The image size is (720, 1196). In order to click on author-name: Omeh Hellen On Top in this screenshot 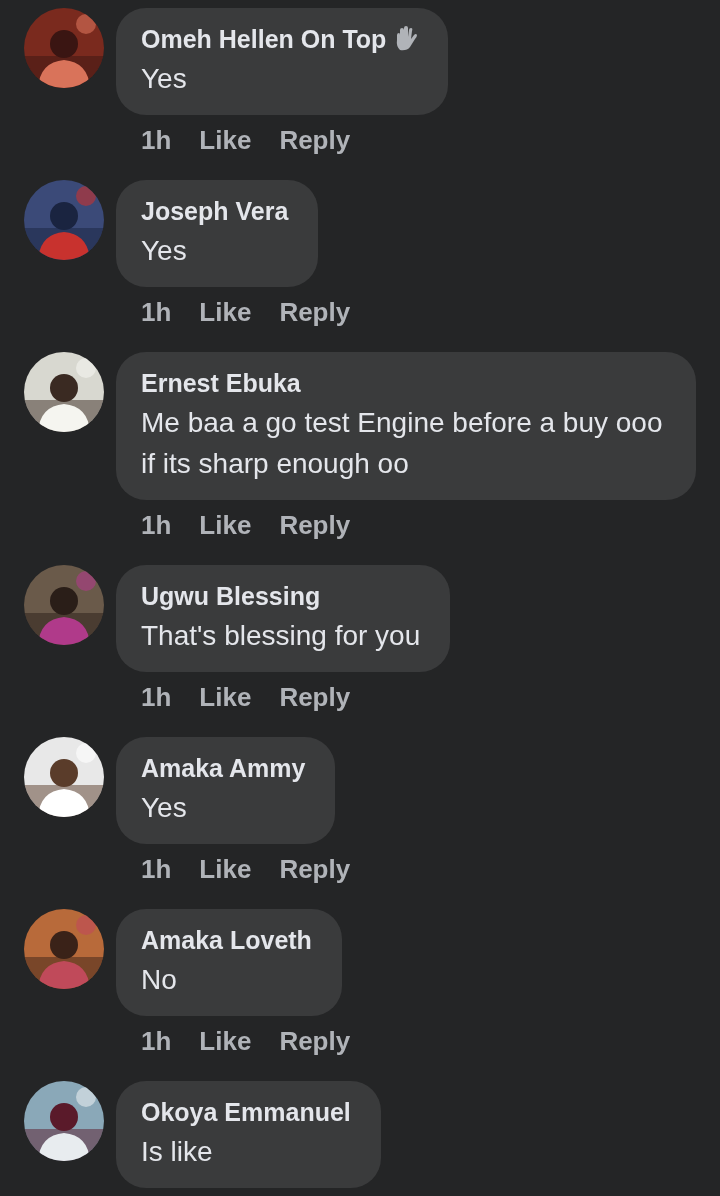, I will do `click(264, 39)`.